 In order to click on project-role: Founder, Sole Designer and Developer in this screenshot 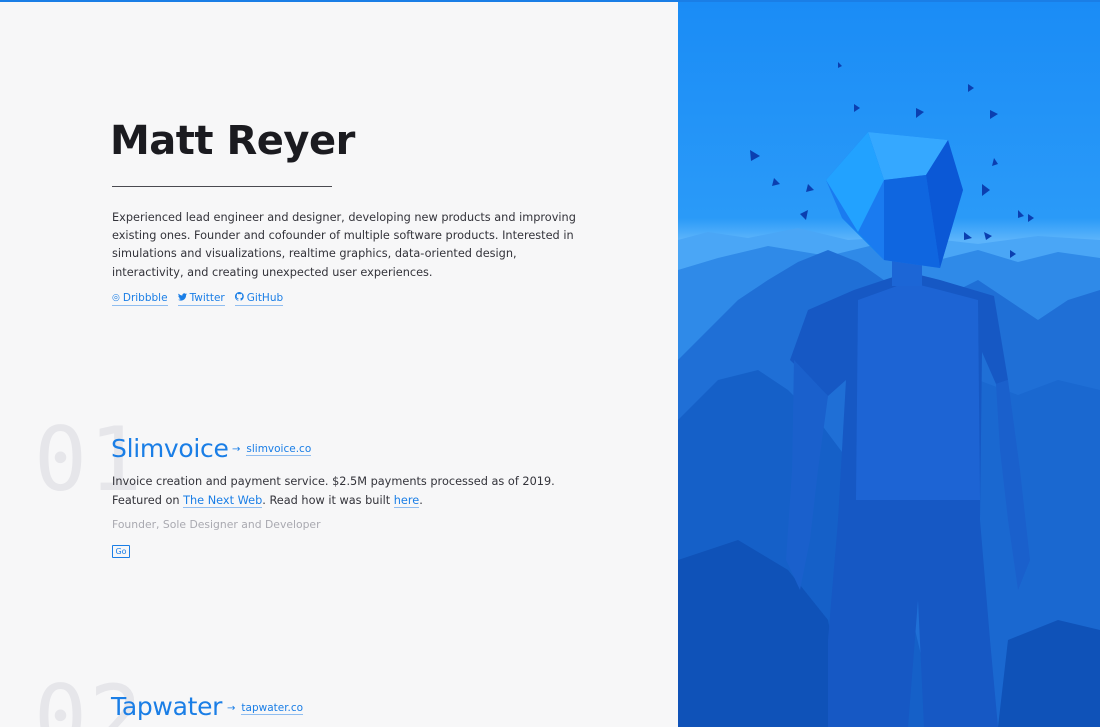, I will do `click(216, 524)`.